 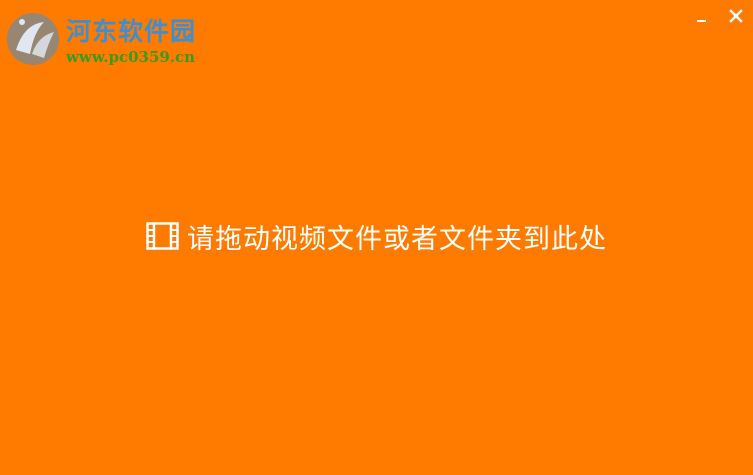 What do you see at coordinates (397, 239) in the screenshot?
I see `drop-zone-message: 请拖动视频文件或者文件夹到此处` at bounding box center [397, 239].